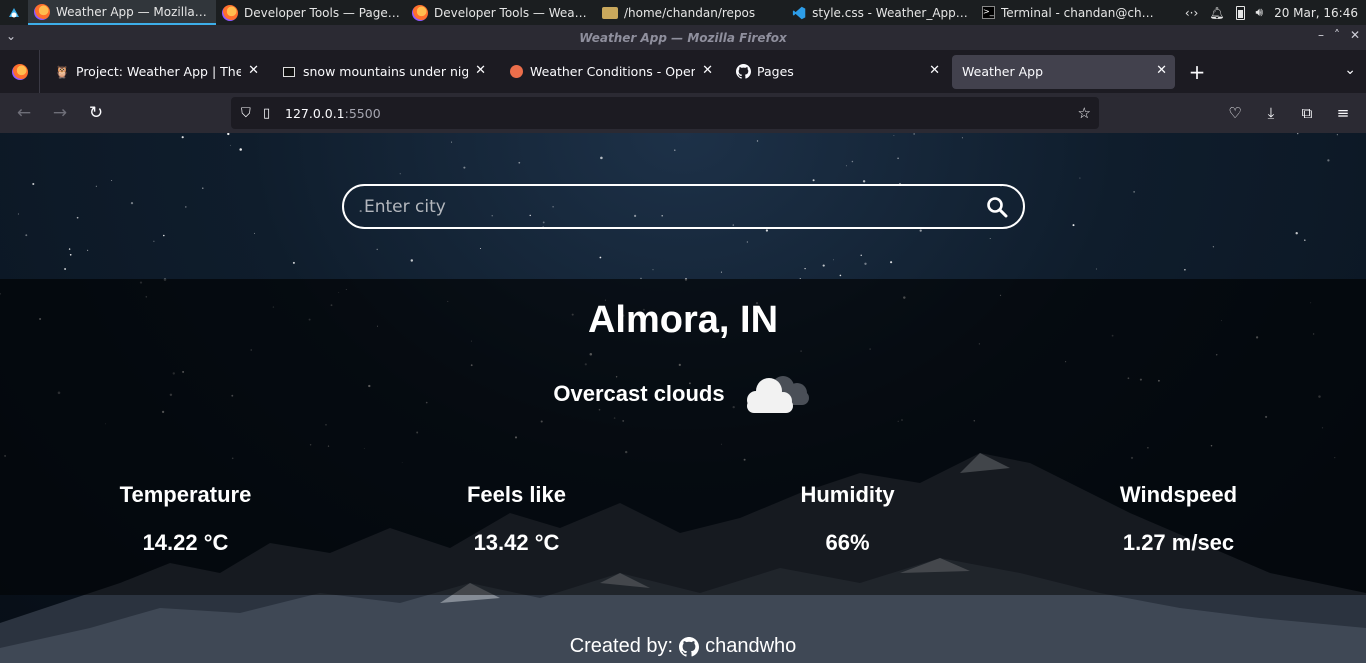 The image size is (1366, 663). Describe the element at coordinates (516, 542) in the screenshot. I see `stat-value: 13.42 °C` at that location.